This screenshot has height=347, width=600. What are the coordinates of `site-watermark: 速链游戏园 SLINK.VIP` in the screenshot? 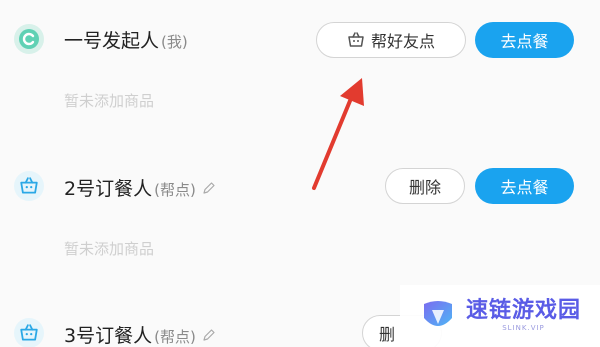 It's located at (500, 316).